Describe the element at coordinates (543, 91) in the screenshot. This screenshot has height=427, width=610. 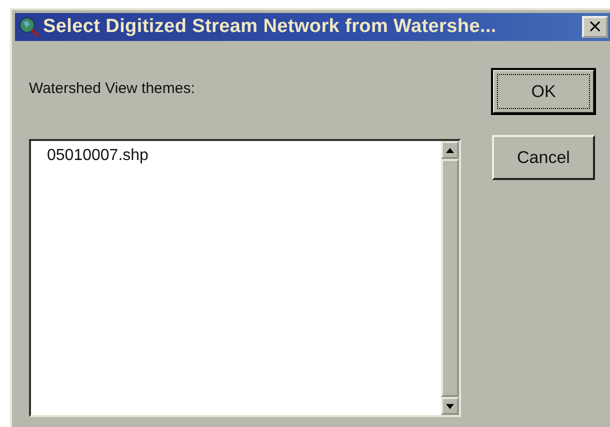
I see `dialog-button: OK` at that location.